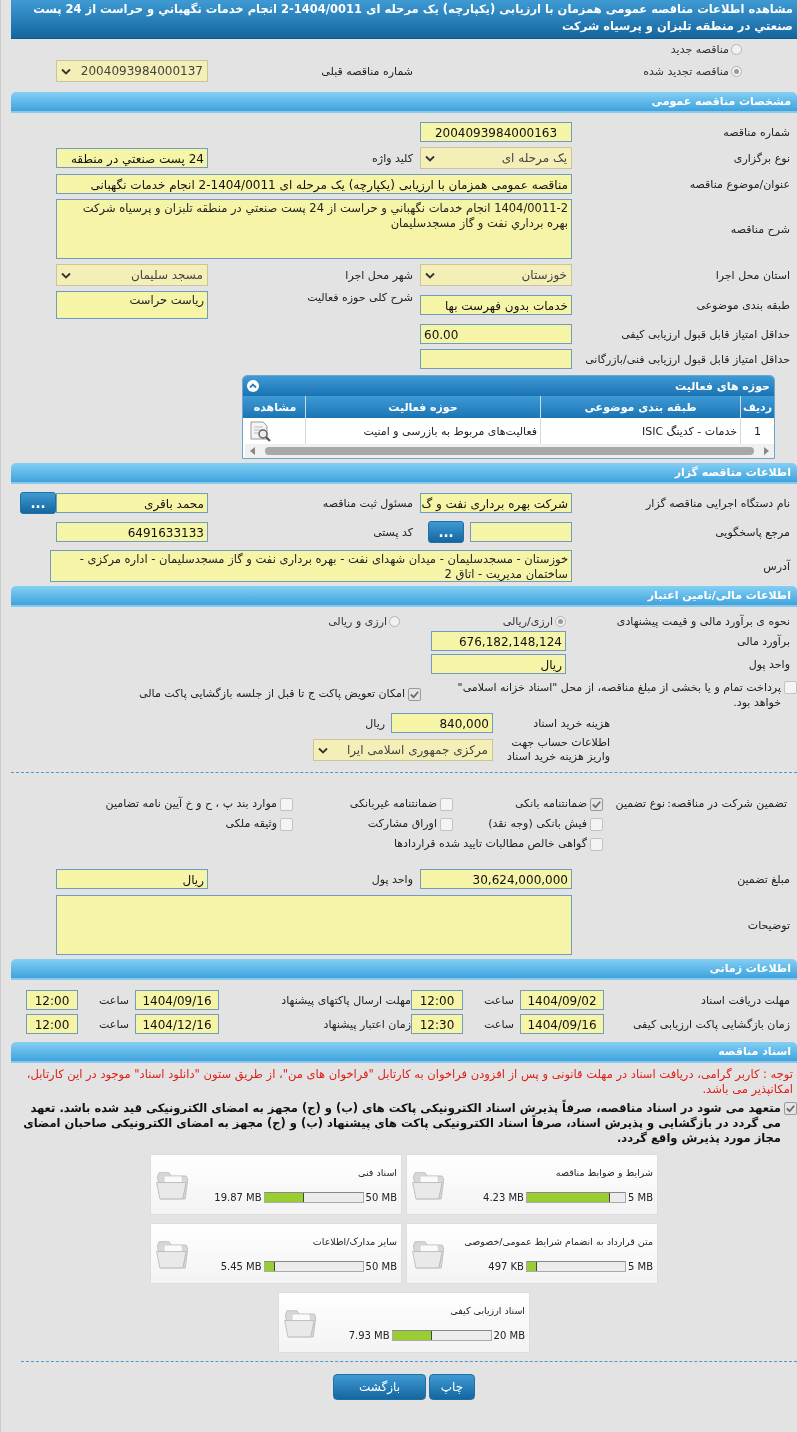 This screenshot has width=797, height=1432. What do you see at coordinates (777, 566) in the screenshot?
I see `field-label: آدرس` at bounding box center [777, 566].